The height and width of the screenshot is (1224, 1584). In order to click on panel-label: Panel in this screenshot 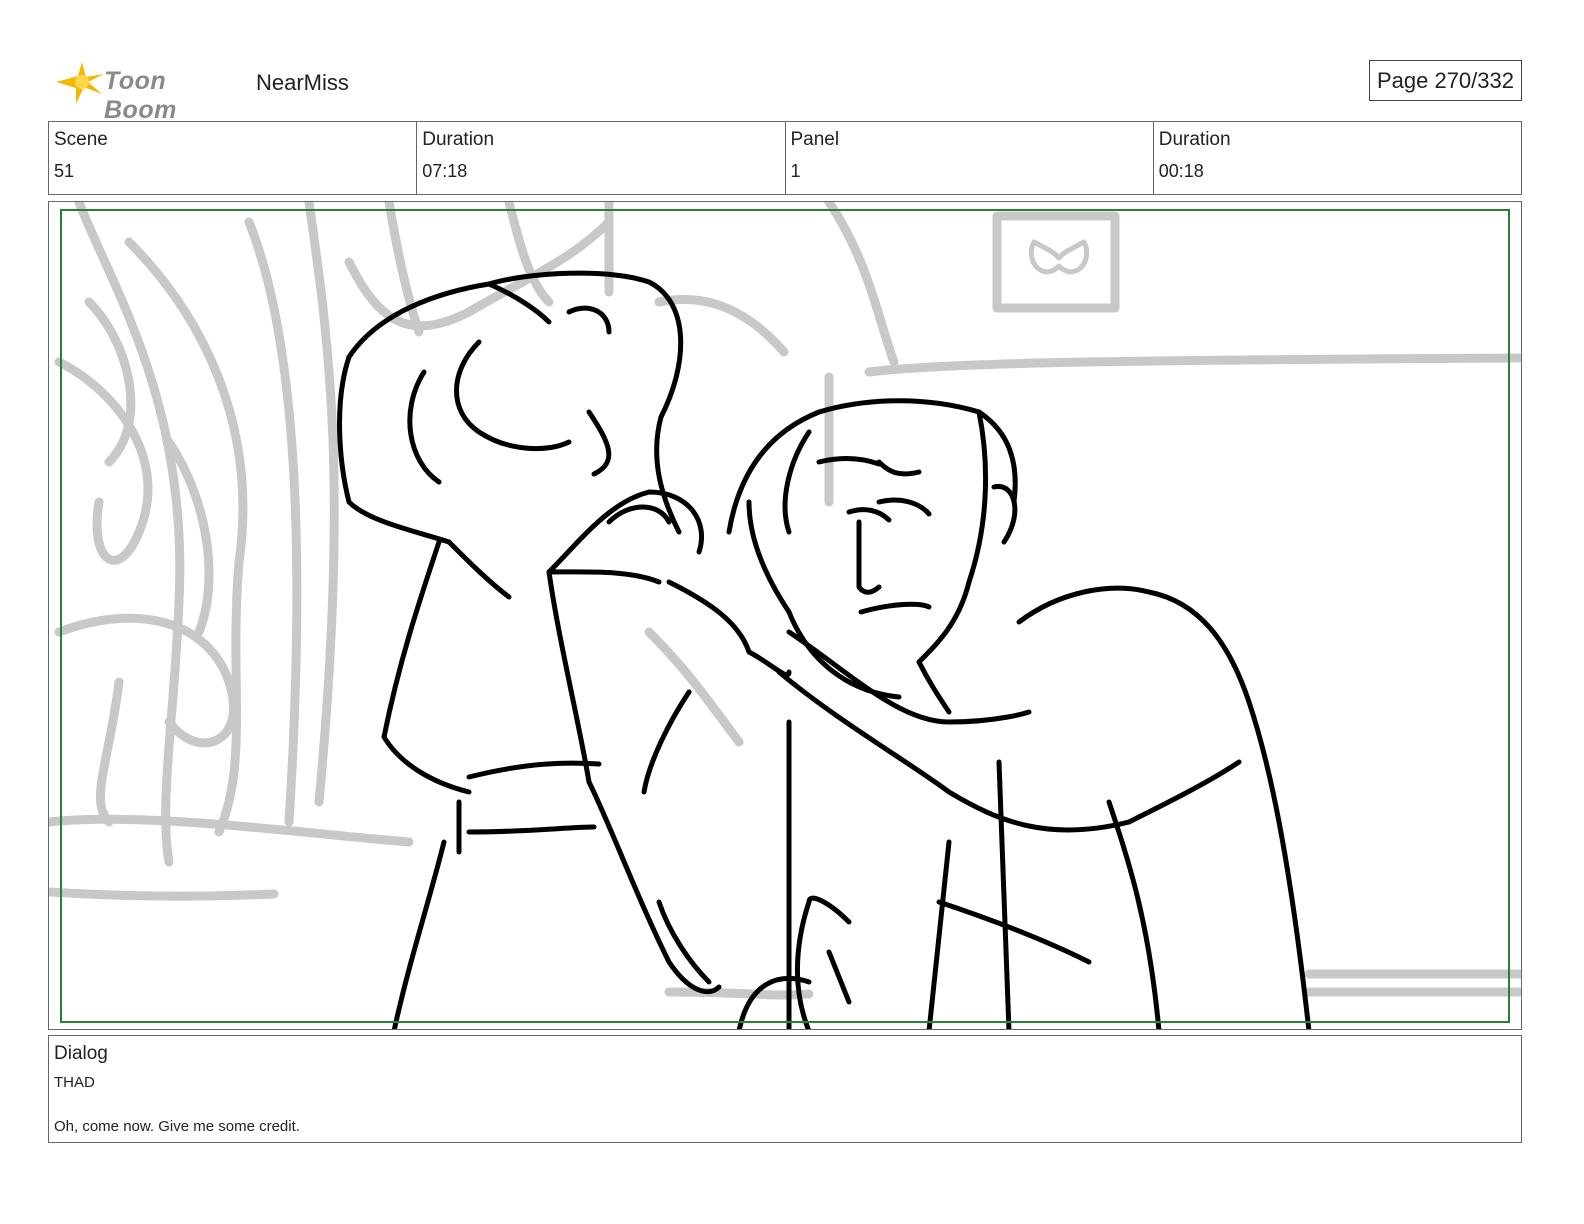, I will do `click(815, 139)`.